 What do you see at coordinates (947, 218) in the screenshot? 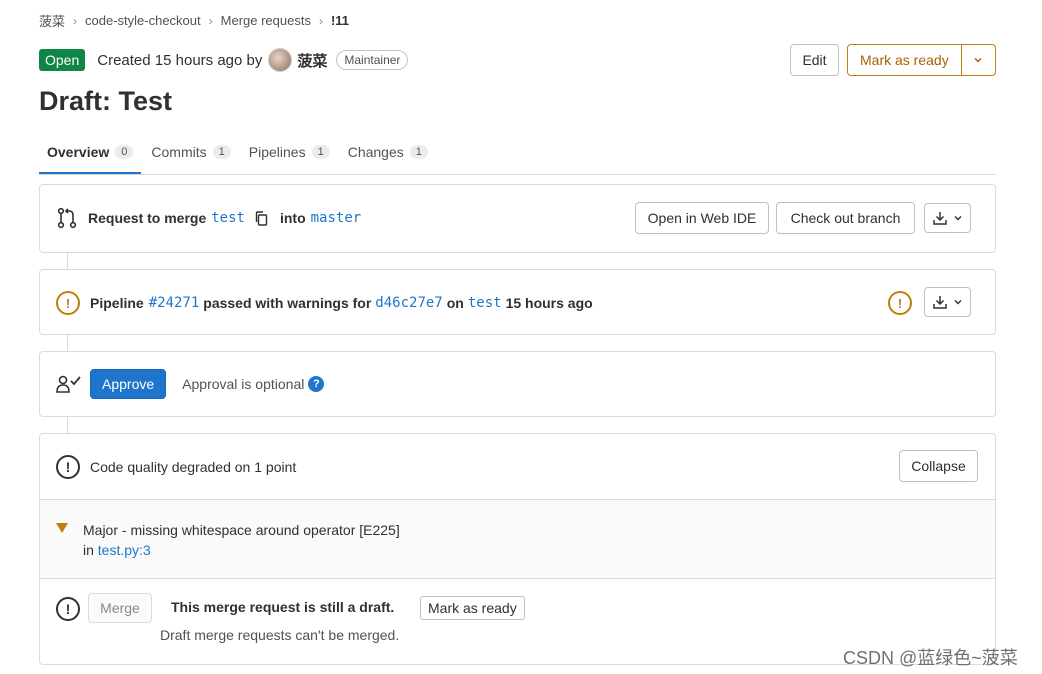
I see `download-dropdown-button` at bounding box center [947, 218].